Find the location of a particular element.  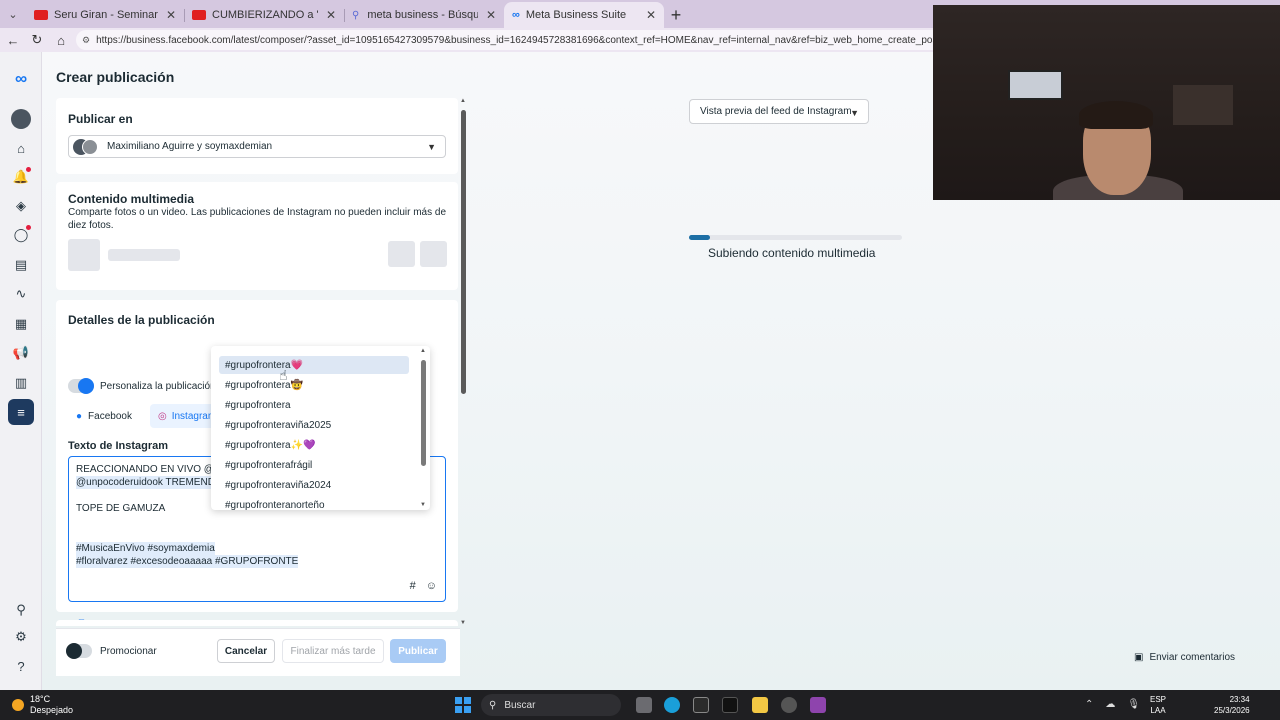

profile-avatar-icon is located at coordinates (21, 119).